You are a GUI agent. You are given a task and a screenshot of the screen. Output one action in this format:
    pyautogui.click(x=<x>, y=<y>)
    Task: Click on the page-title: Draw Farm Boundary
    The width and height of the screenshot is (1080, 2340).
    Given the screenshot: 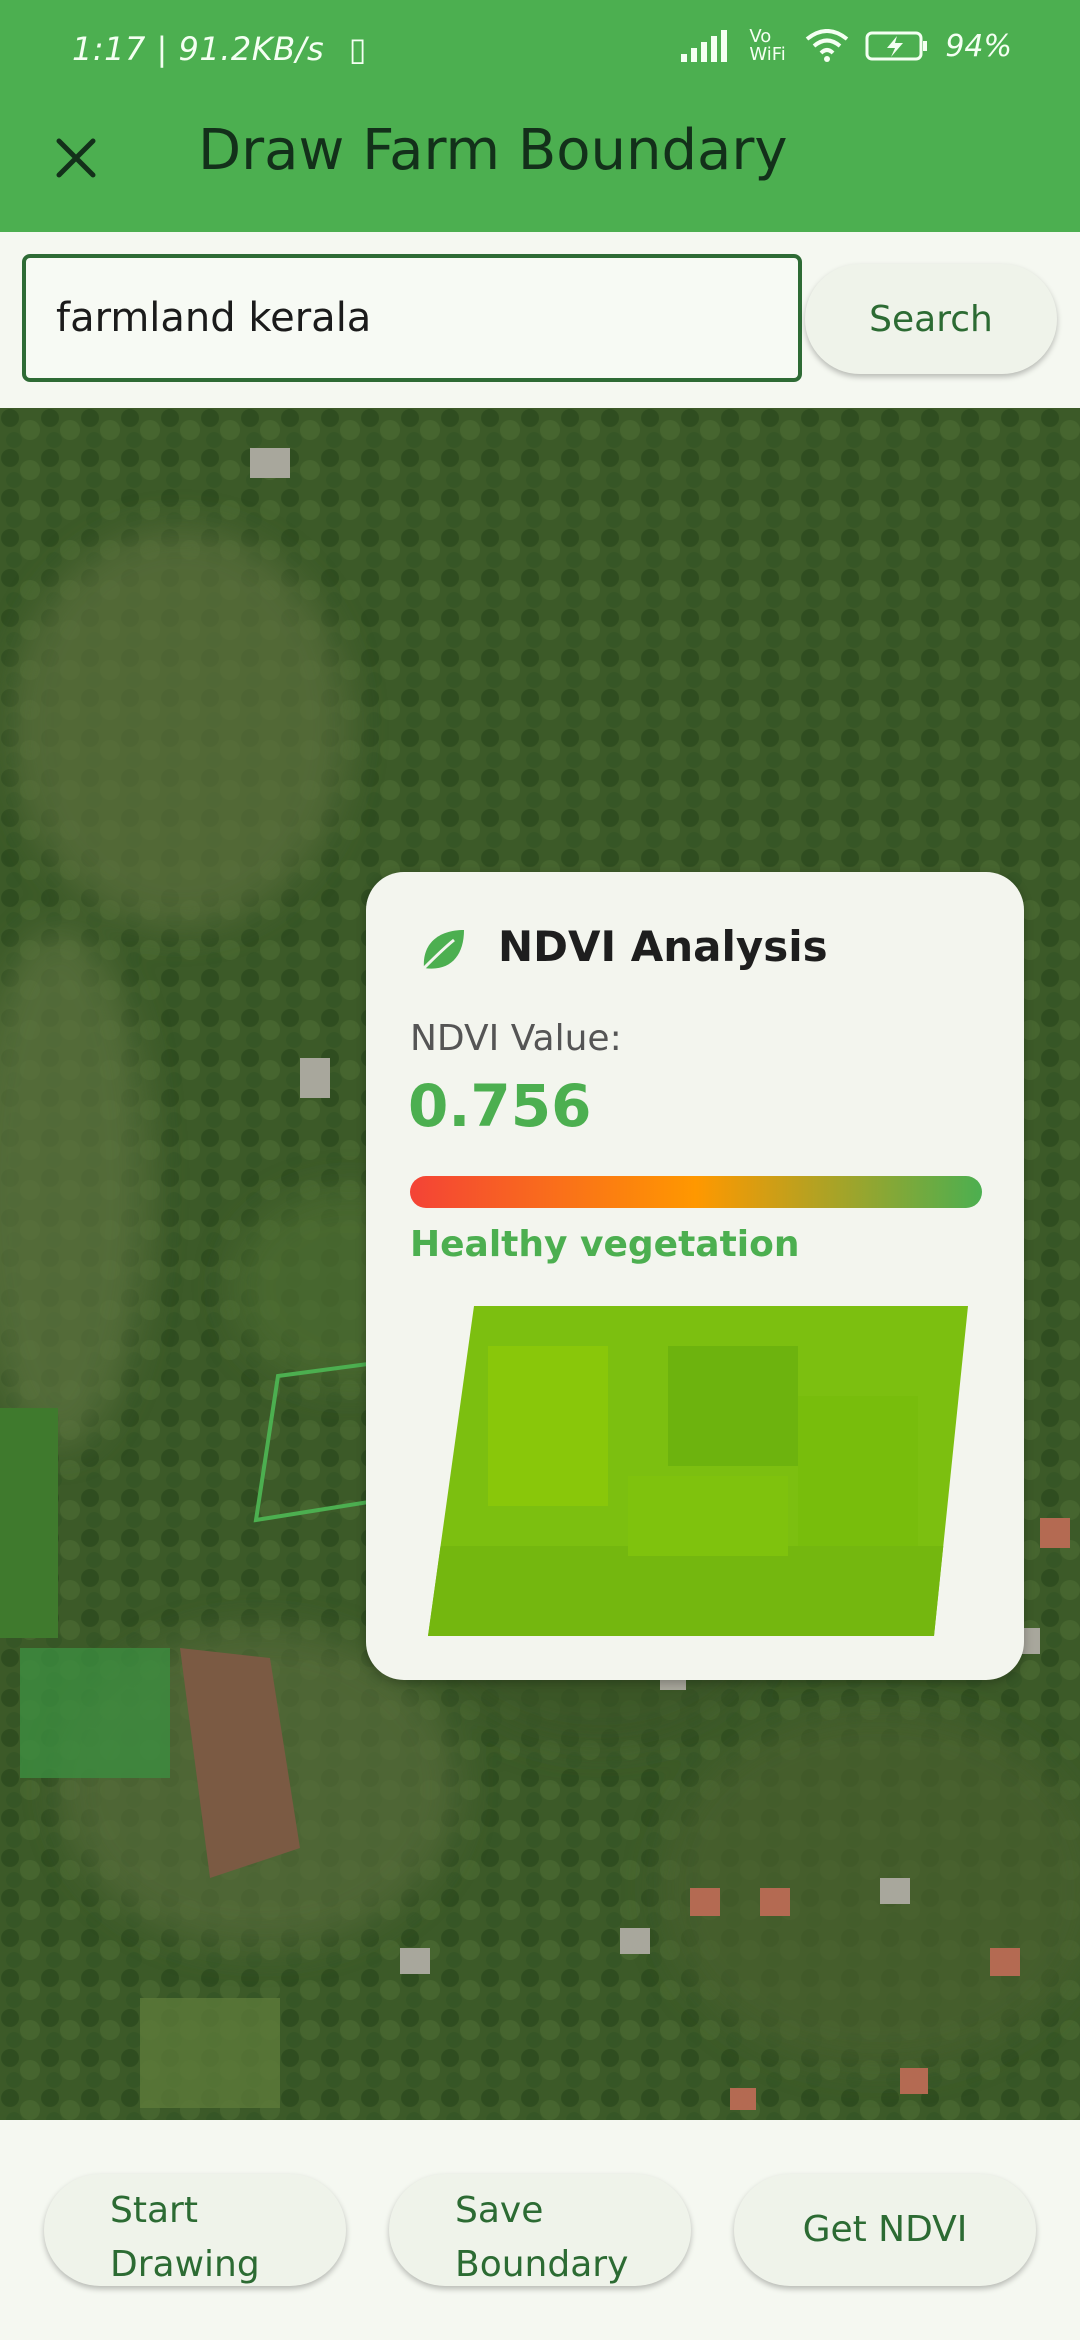 What is the action you would take?
    pyautogui.click(x=493, y=150)
    